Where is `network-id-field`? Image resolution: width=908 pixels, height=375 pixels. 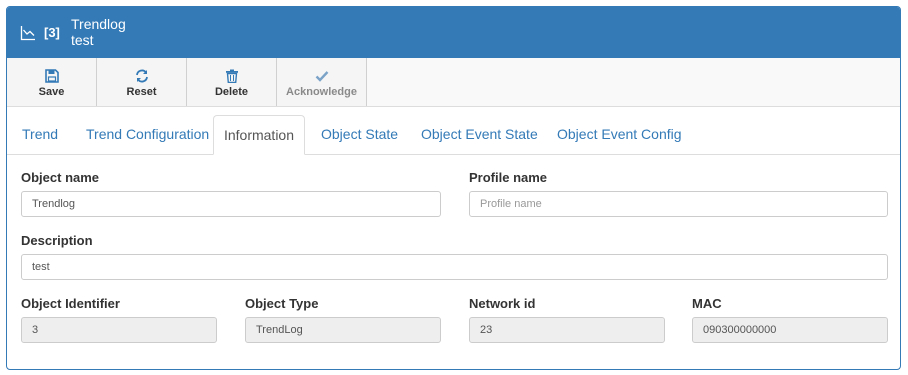 network-id-field is located at coordinates (567, 330).